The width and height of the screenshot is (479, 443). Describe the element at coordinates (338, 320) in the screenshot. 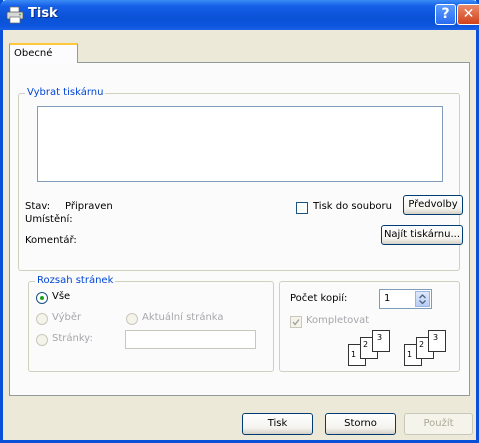

I see `collate-label: Kompletovat` at that location.